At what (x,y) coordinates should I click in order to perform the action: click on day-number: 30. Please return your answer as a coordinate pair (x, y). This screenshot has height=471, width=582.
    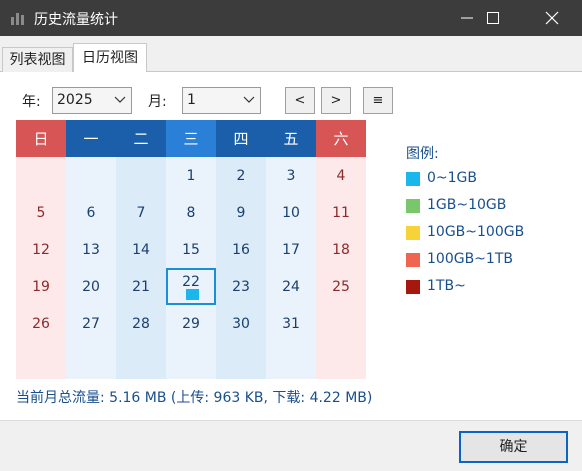
    Looking at the image, I should click on (241, 323).